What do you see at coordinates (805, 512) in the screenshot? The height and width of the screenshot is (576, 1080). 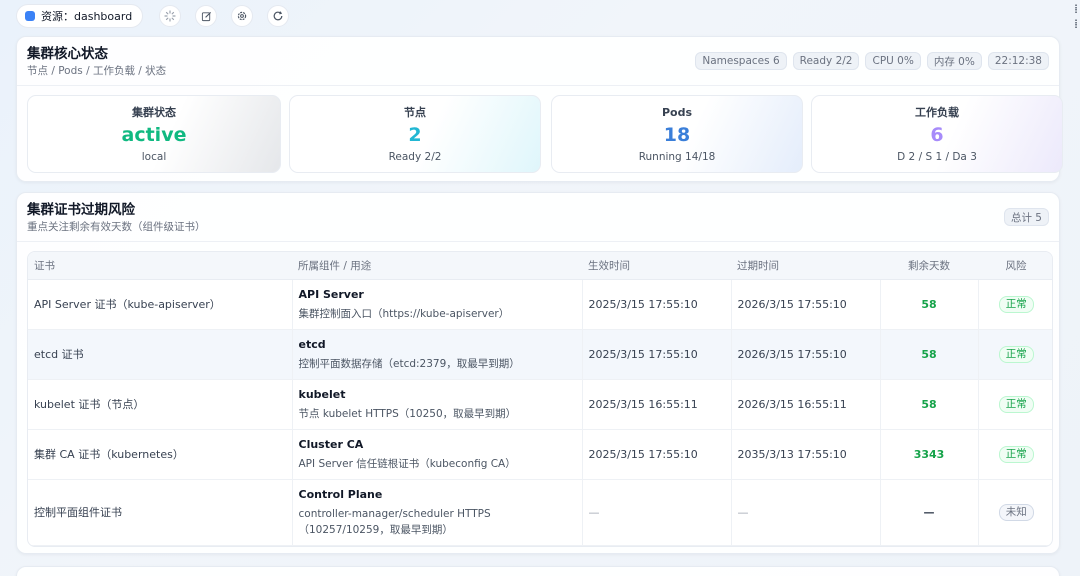 I see `cell-expire: —` at bounding box center [805, 512].